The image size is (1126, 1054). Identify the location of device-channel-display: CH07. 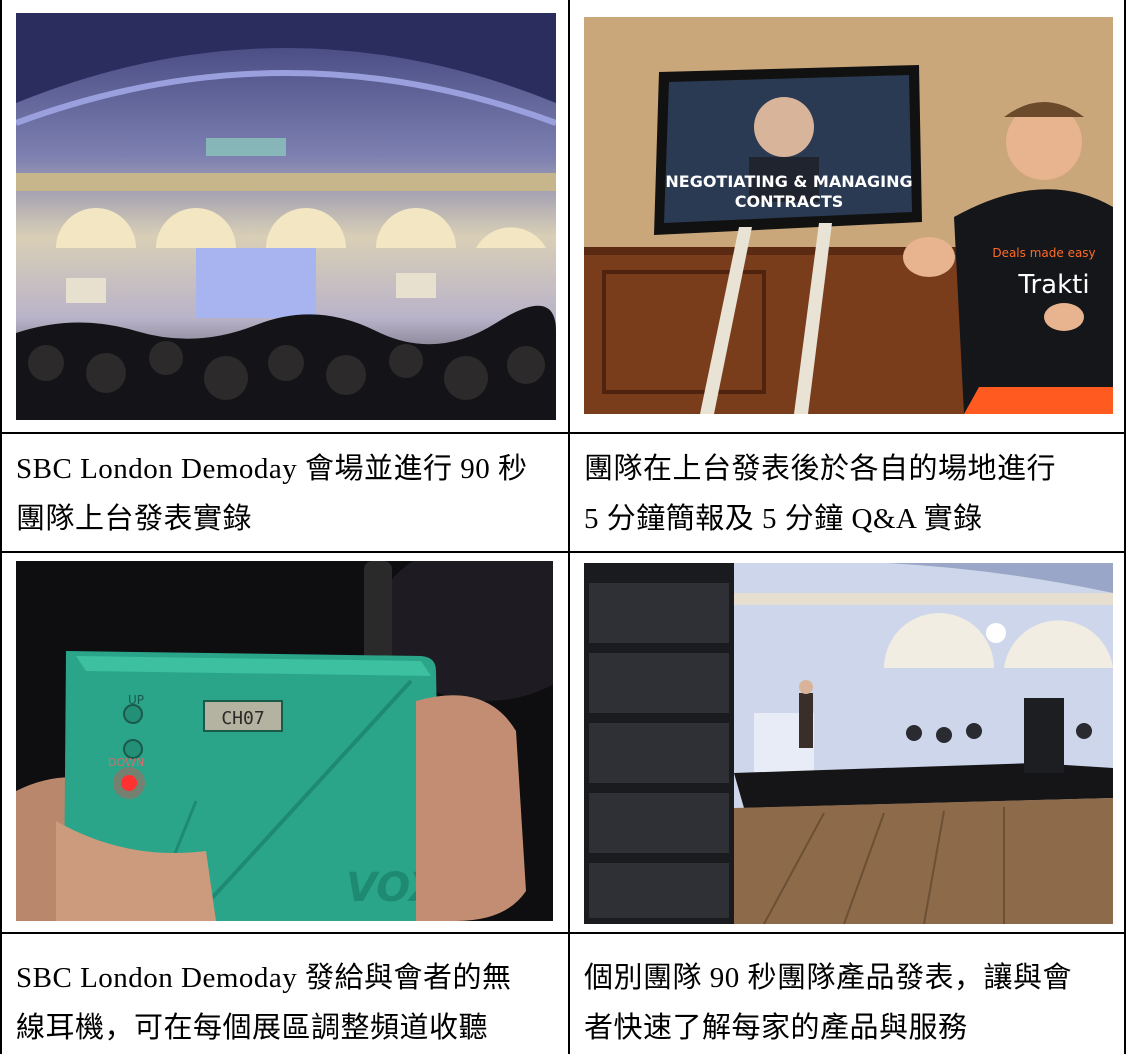
(242, 718).